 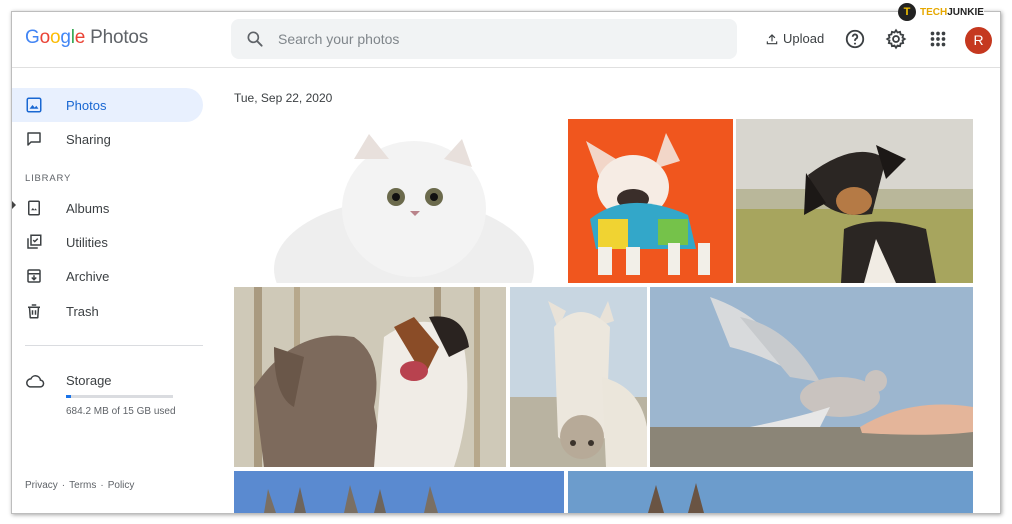 What do you see at coordinates (965, 12) in the screenshot?
I see `watermark-junkie: JUNKIE` at bounding box center [965, 12].